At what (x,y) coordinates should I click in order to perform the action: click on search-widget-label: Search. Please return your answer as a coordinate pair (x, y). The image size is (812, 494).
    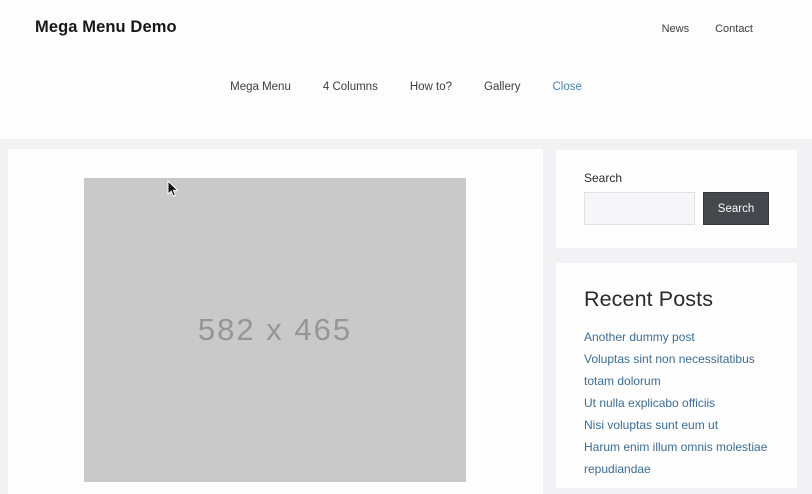
    Looking at the image, I should click on (603, 178).